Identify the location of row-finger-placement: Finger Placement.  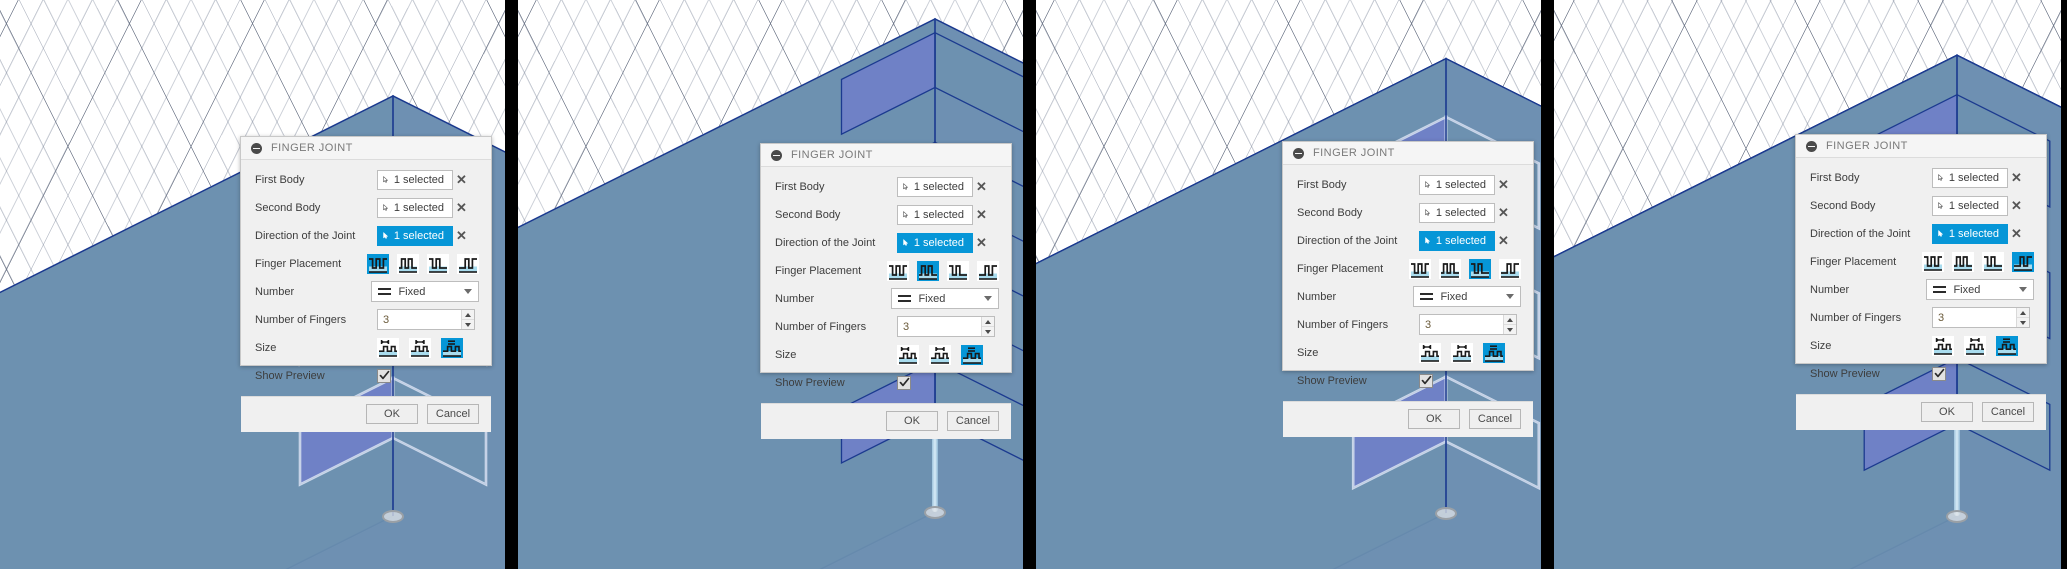
(1409, 268).